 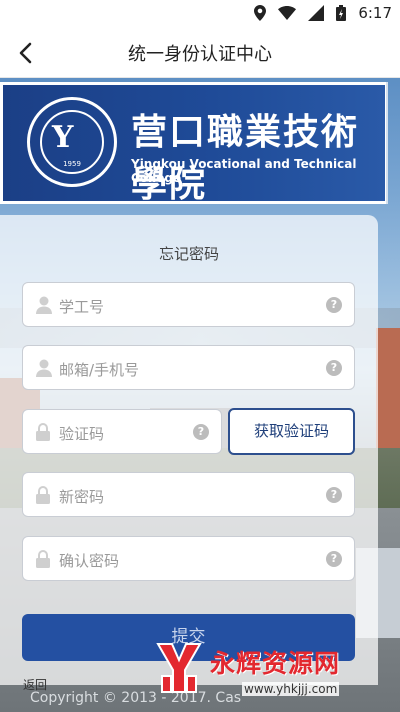 I want to click on watermark-name: 永辉资源网, so click(x=275, y=663).